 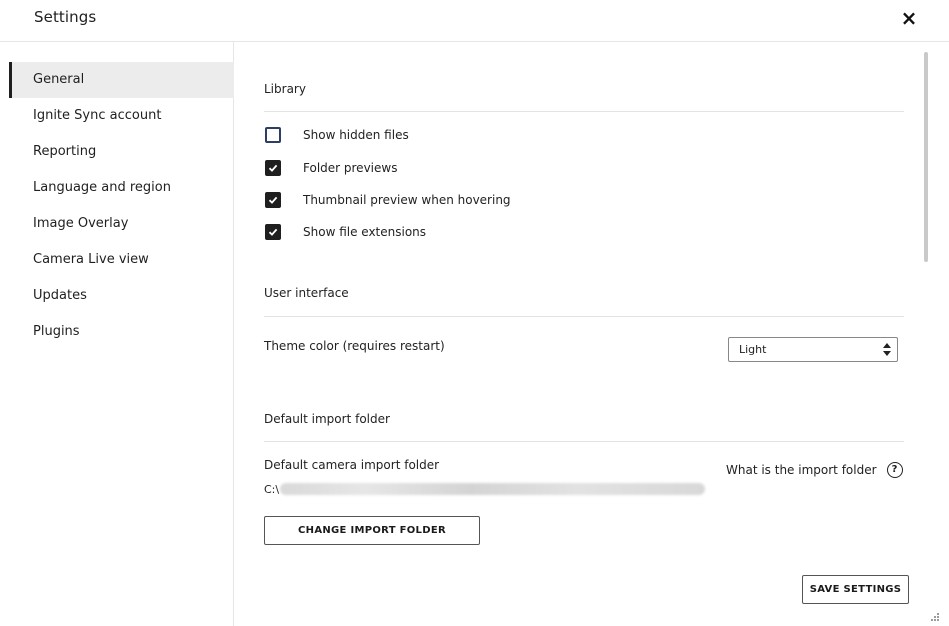 I want to click on change-import-folder-button: CHANGE IMPORT FOLDER, so click(x=372, y=530).